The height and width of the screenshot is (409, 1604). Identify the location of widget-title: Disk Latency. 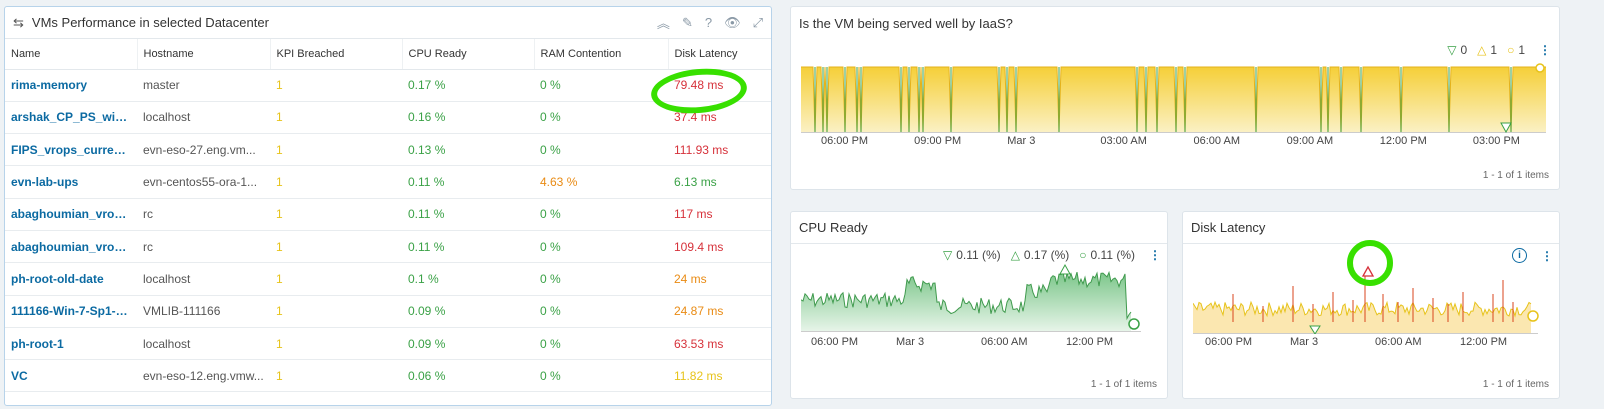
(1228, 227).